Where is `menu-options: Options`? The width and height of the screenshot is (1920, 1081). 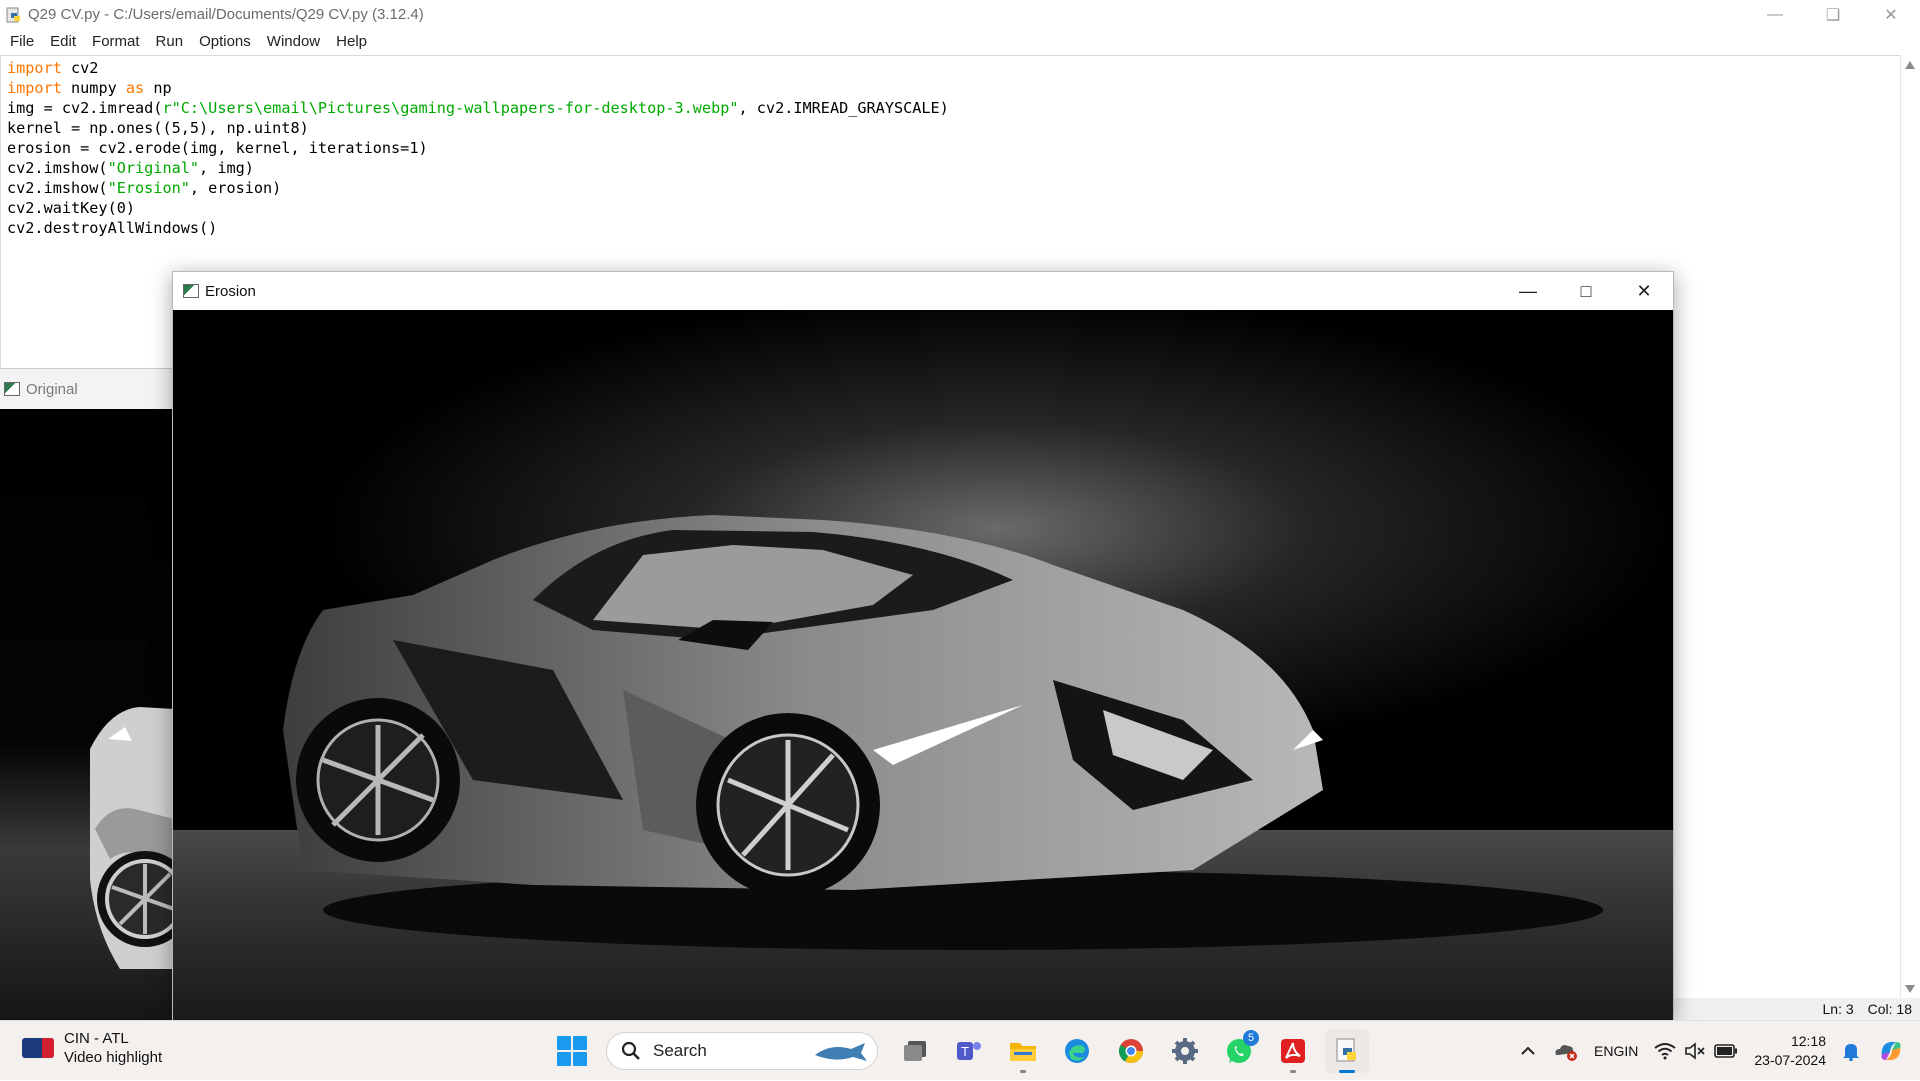
menu-options: Options is located at coordinates (225, 42).